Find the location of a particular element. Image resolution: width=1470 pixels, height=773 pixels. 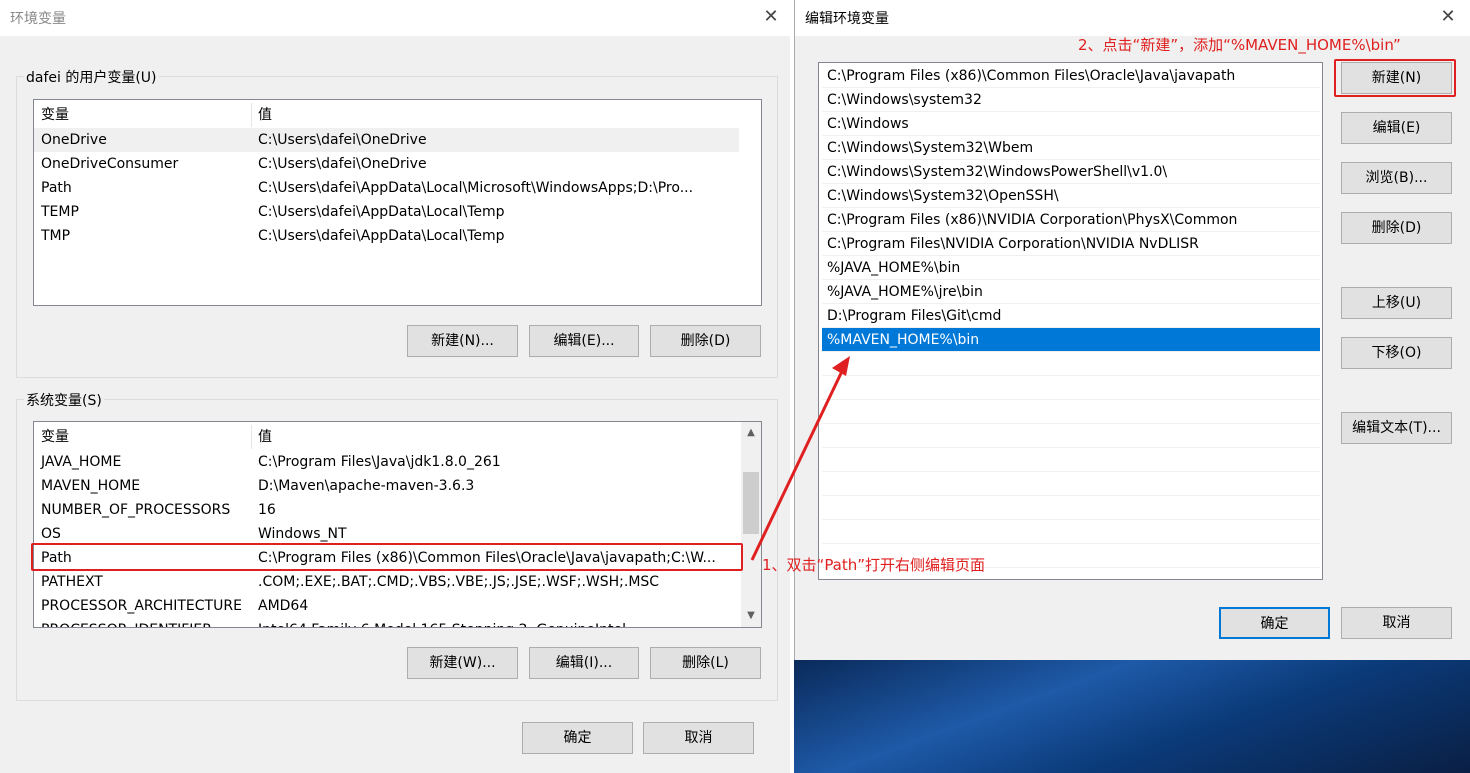

desktop-wallpaper is located at coordinates (1132, 716).